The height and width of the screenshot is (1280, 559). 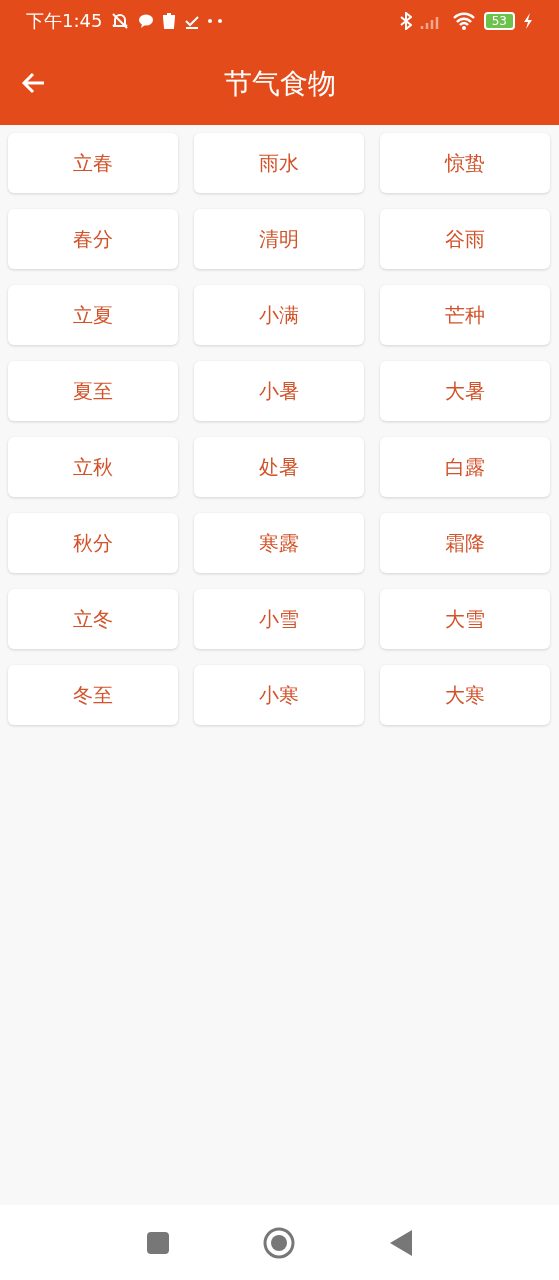 I want to click on solar-term-button: 白露, so click(x=465, y=467).